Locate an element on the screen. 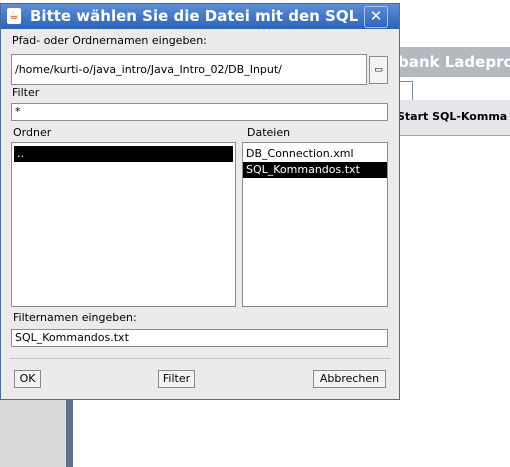 This screenshot has height=467, width=510. filename-label: Filternamen eingeben: is located at coordinates (75, 317).